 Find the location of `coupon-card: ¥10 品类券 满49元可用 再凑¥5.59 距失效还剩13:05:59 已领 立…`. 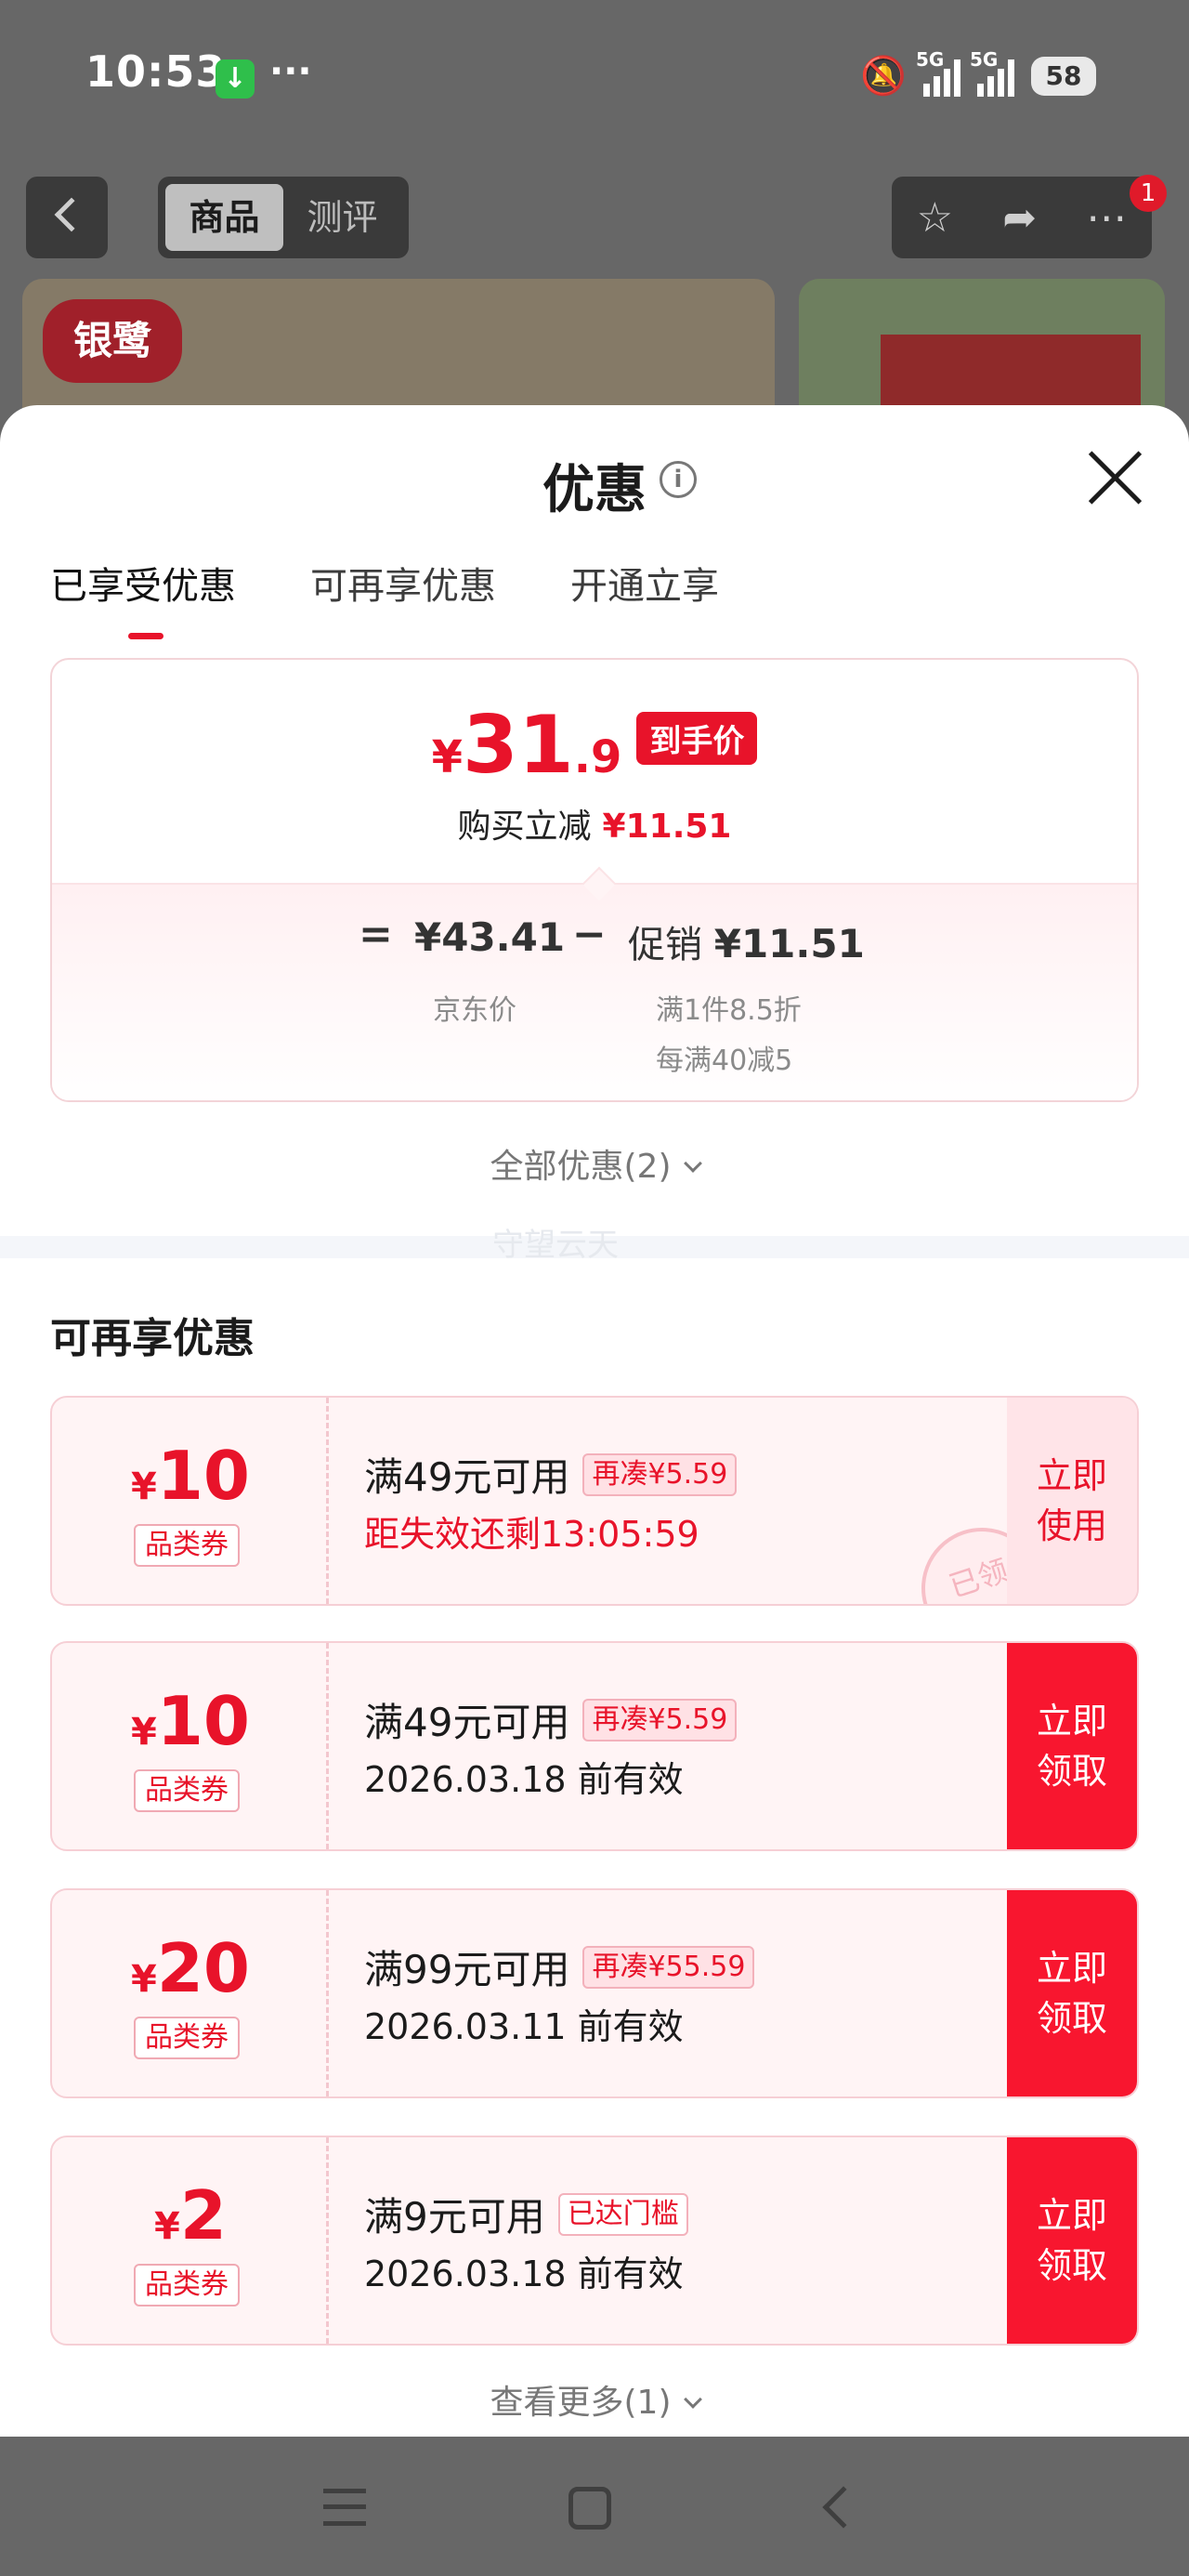

coupon-card: ¥10 品类券 满49元可用 再凑¥5.59 距失效还剩13:05:59 已领 立… is located at coordinates (594, 1501).